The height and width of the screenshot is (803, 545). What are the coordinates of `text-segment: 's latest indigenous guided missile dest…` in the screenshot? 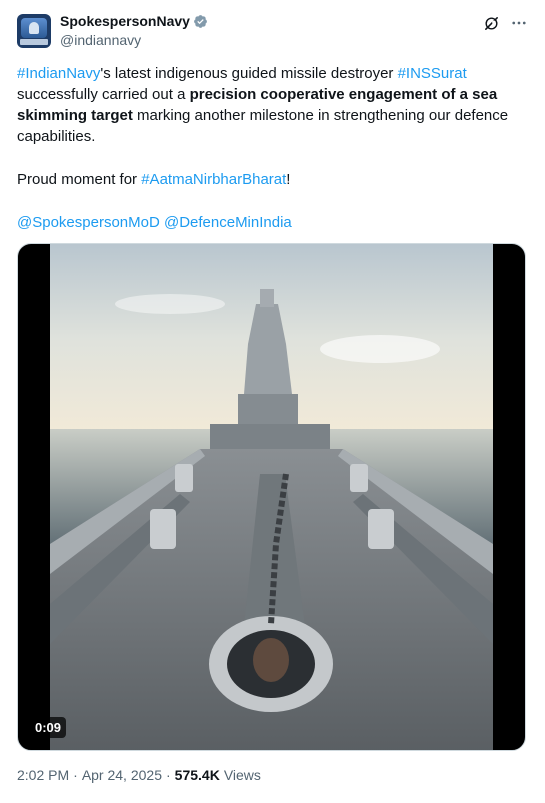 It's located at (249, 73).